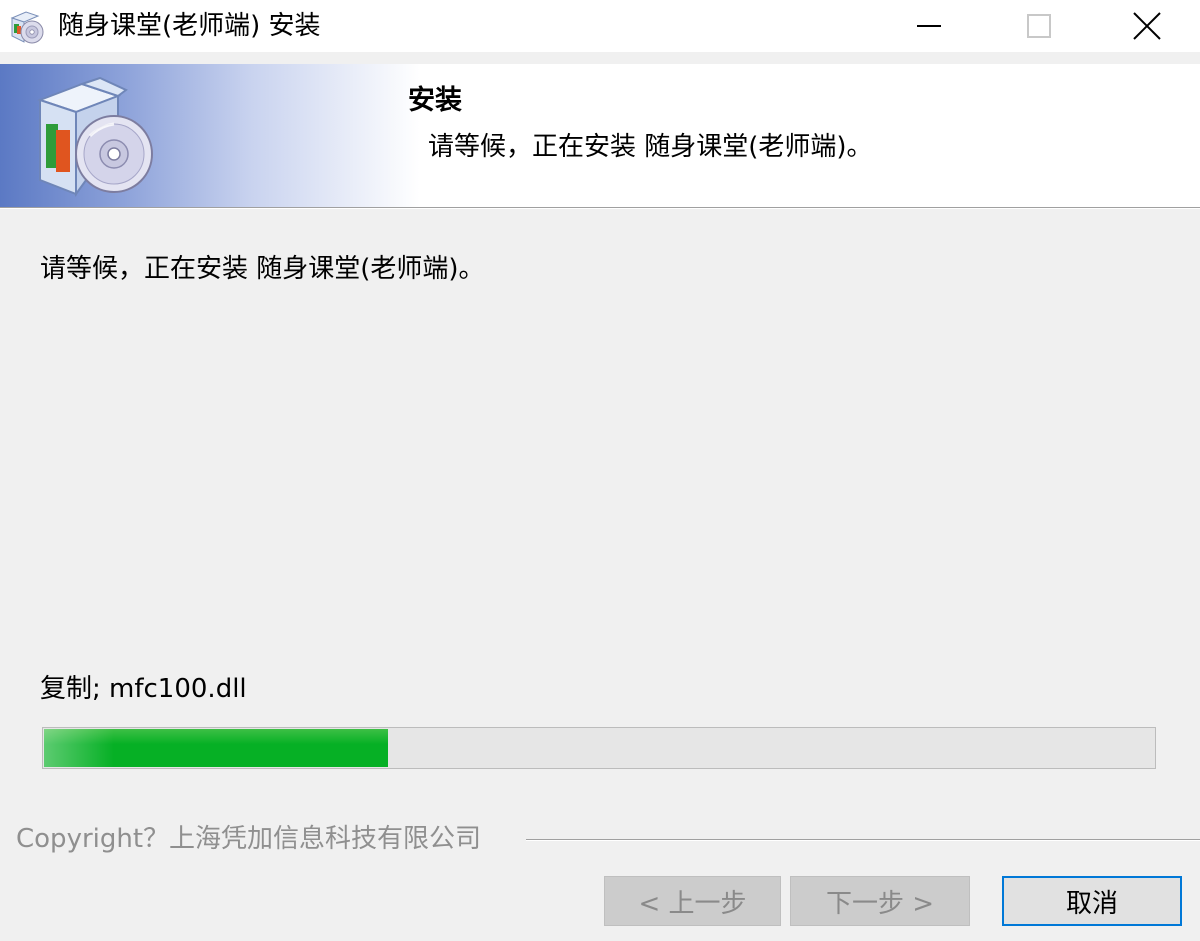 The width and height of the screenshot is (1200, 941). Describe the element at coordinates (599, 748) in the screenshot. I see `install-progress-bar` at that location.